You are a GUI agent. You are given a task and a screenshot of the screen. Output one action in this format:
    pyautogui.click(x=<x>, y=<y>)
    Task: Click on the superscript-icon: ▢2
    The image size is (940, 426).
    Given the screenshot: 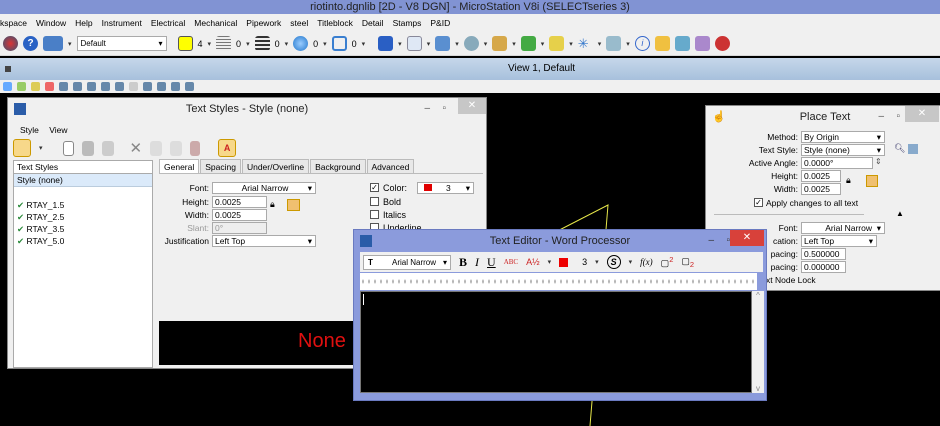 What is the action you would take?
    pyautogui.click(x=667, y=262)
    